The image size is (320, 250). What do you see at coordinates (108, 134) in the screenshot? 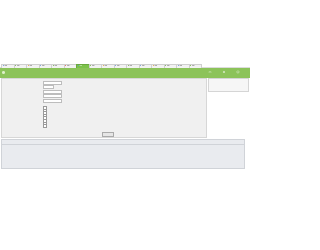
I see `submit-button` at bounding box center [108, 134].